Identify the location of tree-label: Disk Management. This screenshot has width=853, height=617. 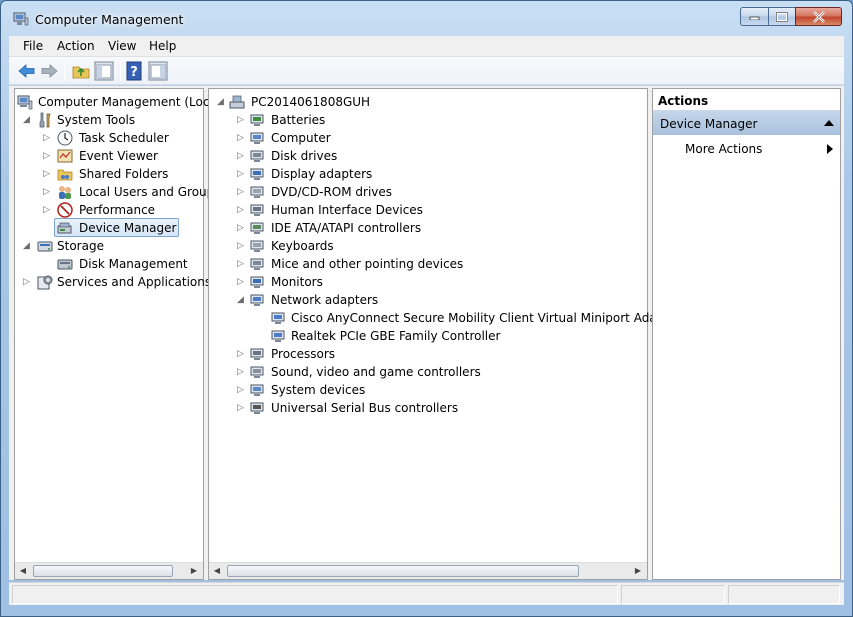
(133, 264).